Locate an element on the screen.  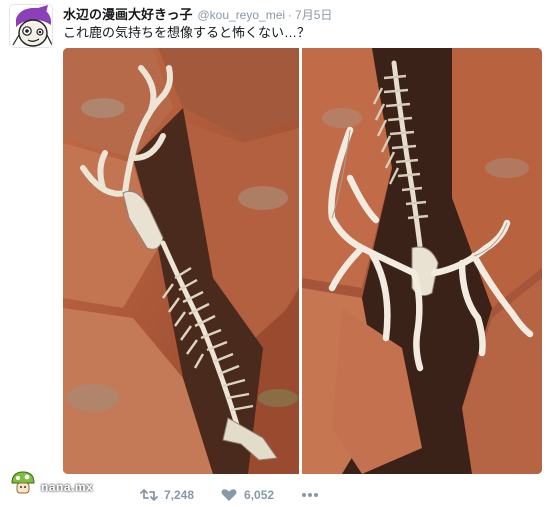
retweet-icon is located at coordinates (149, 495).